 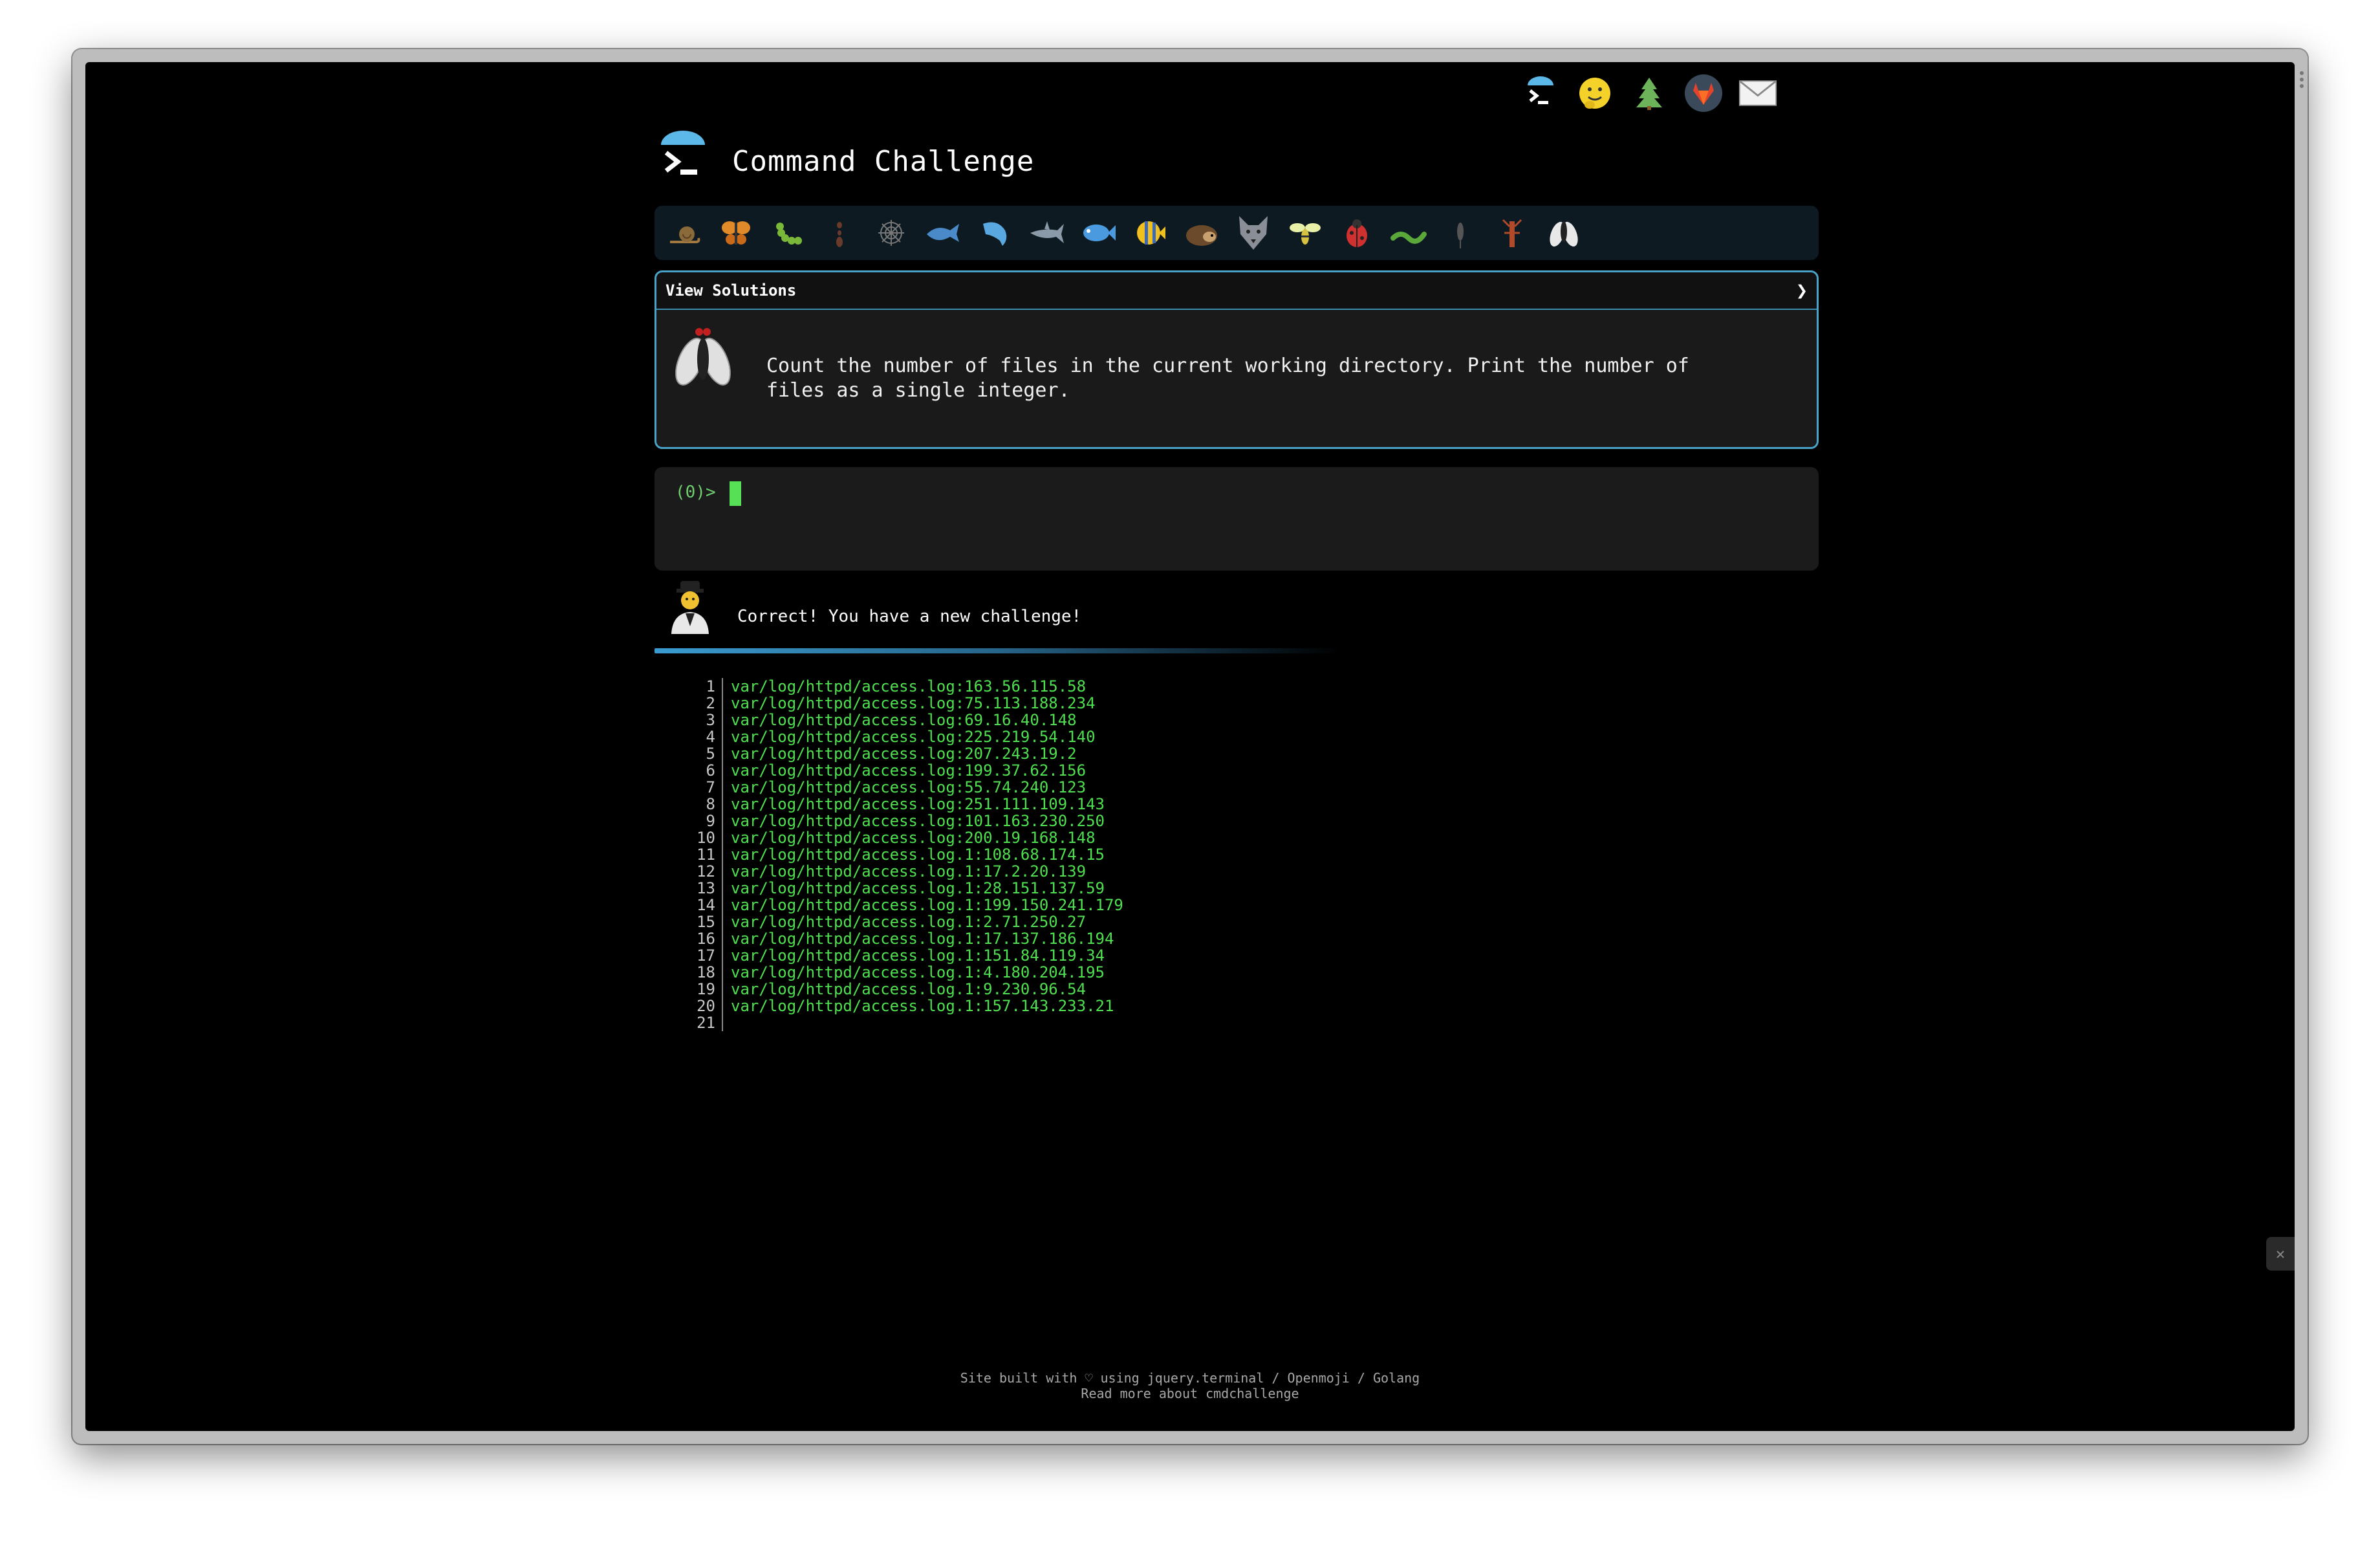 I want to click on line-number: 8, so click(x=701, y=804).